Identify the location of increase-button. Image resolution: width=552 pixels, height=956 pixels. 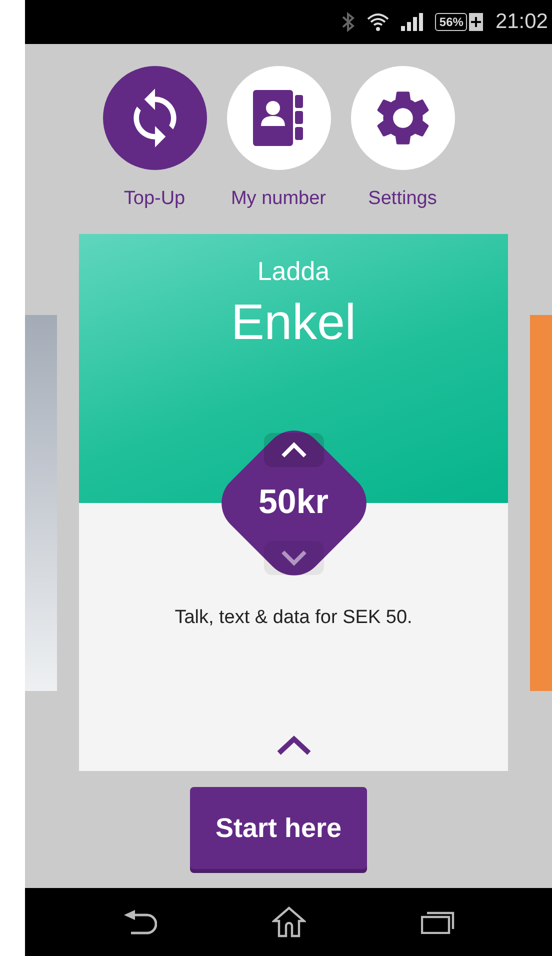
(294, 450).